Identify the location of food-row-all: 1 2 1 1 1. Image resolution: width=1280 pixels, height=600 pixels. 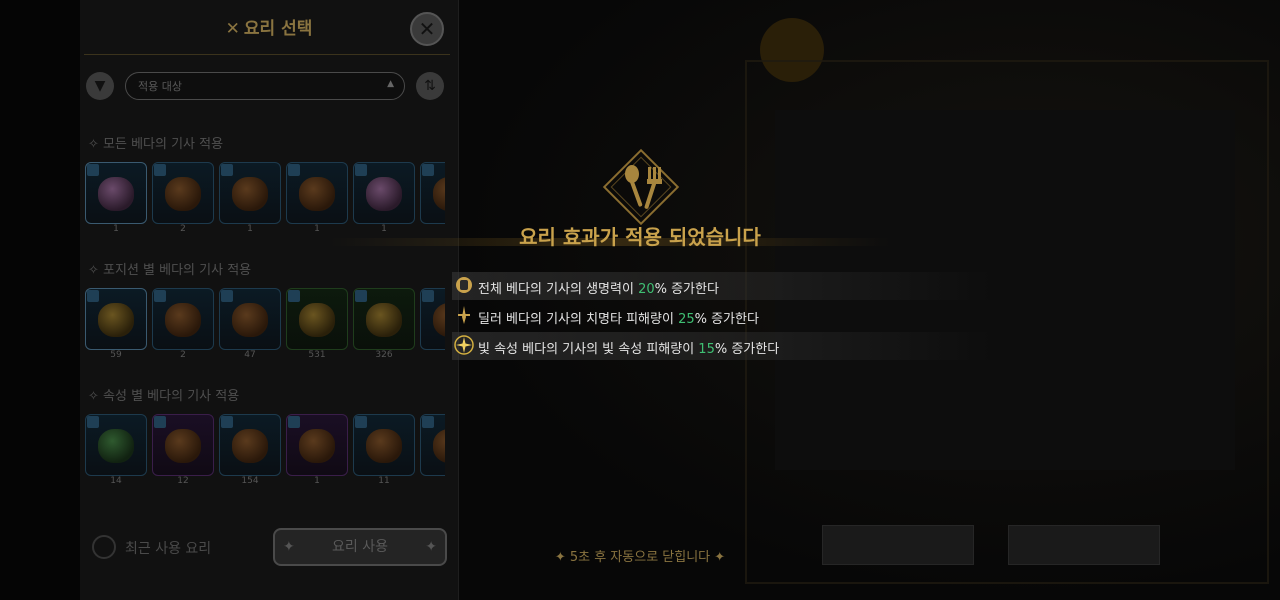
(265, 202).